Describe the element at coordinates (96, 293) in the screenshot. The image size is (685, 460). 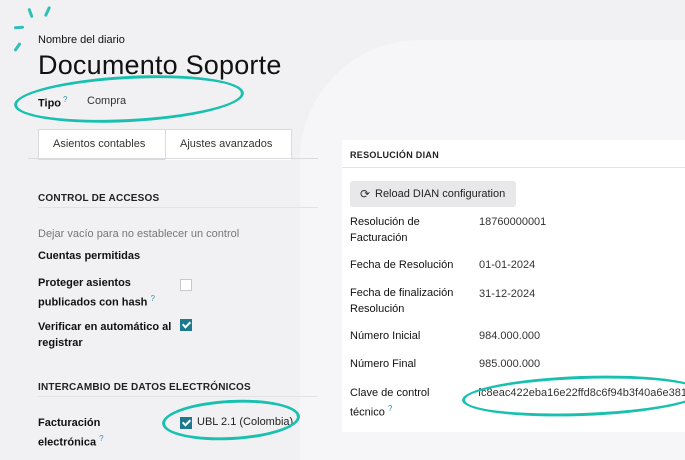
I see `proteger-hash-label: Proteger asientos publicados con hash ?` at that location.